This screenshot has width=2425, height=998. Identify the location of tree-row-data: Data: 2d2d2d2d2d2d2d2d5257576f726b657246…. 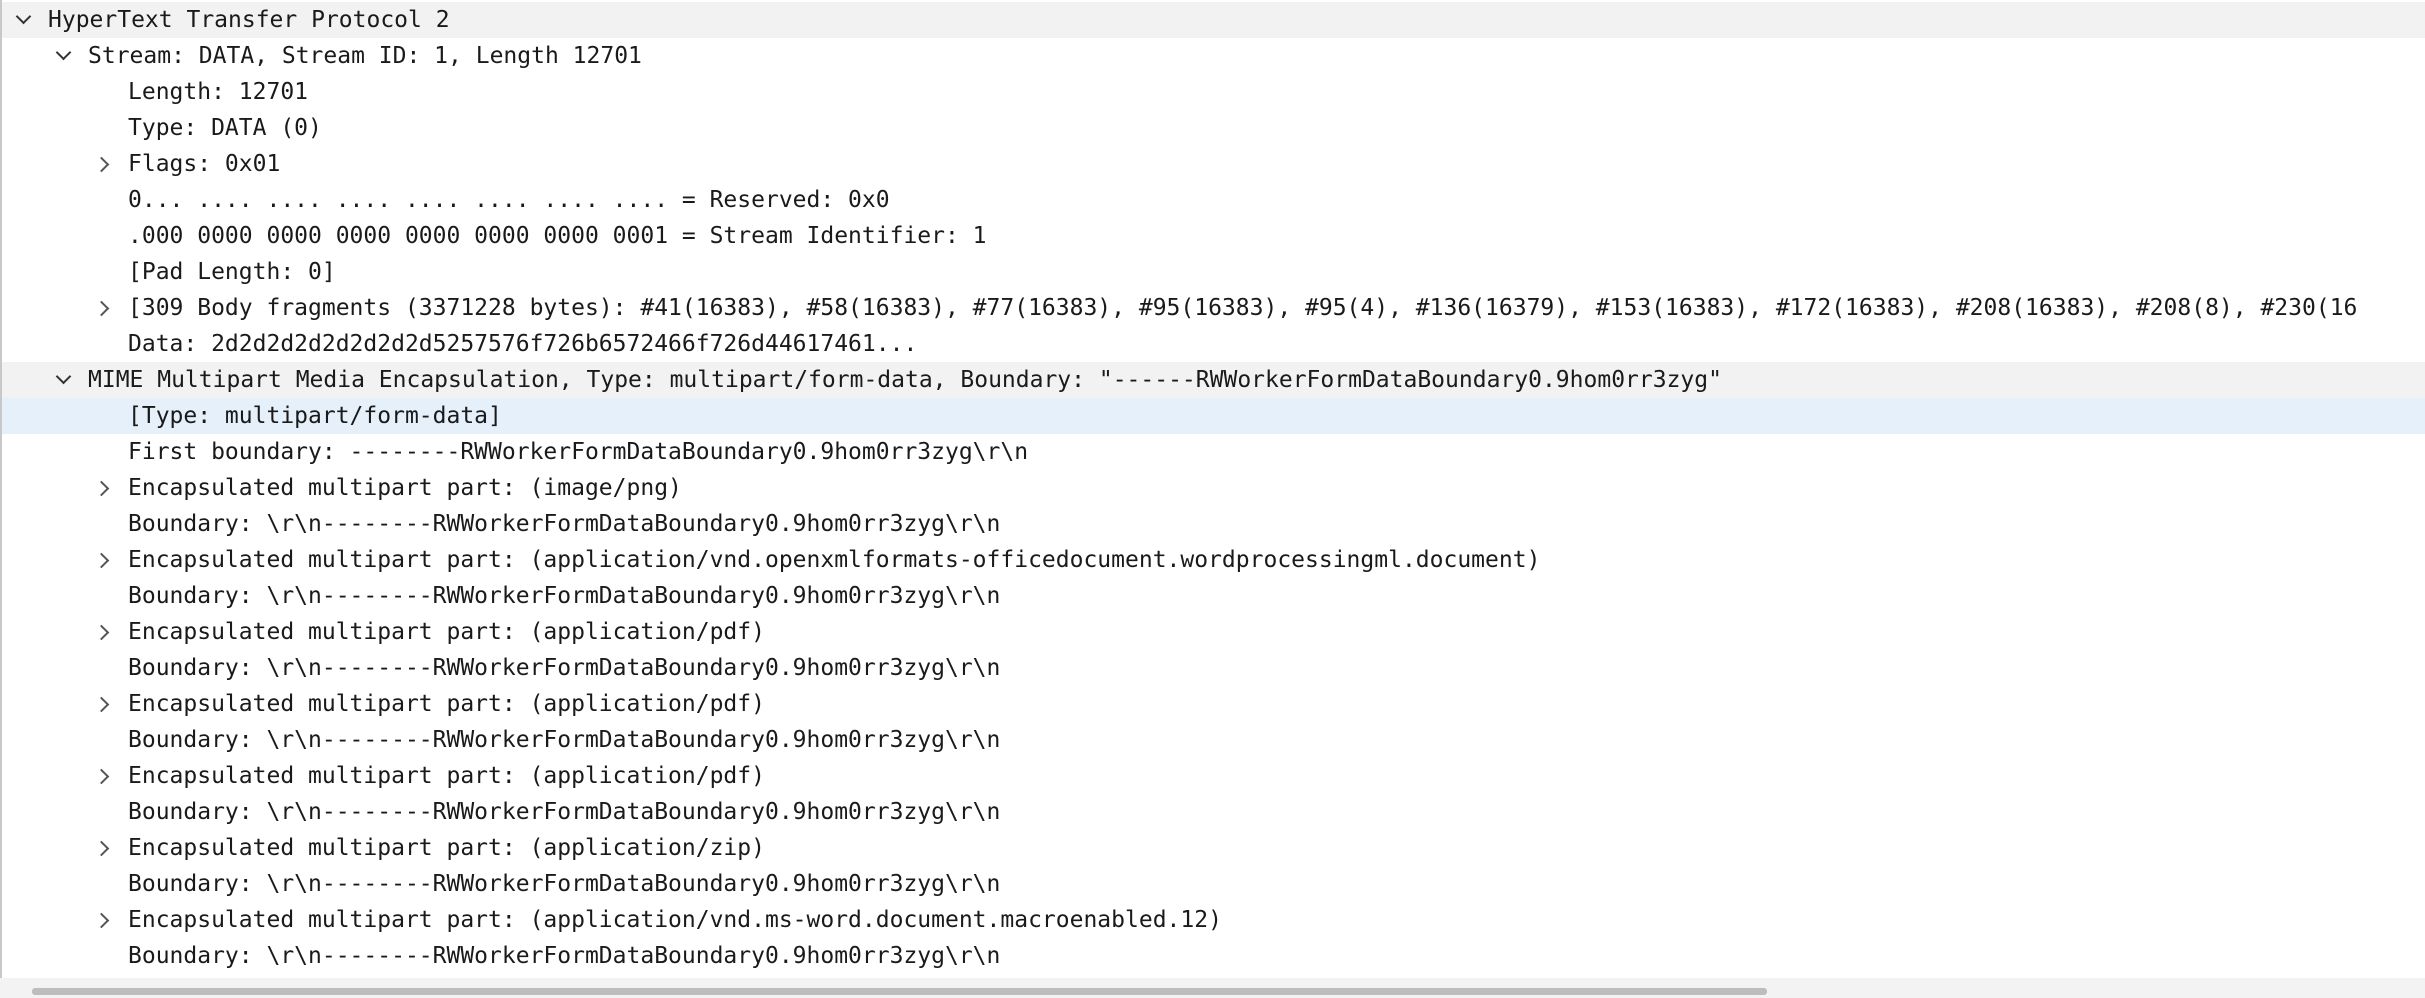
(1213, 344).